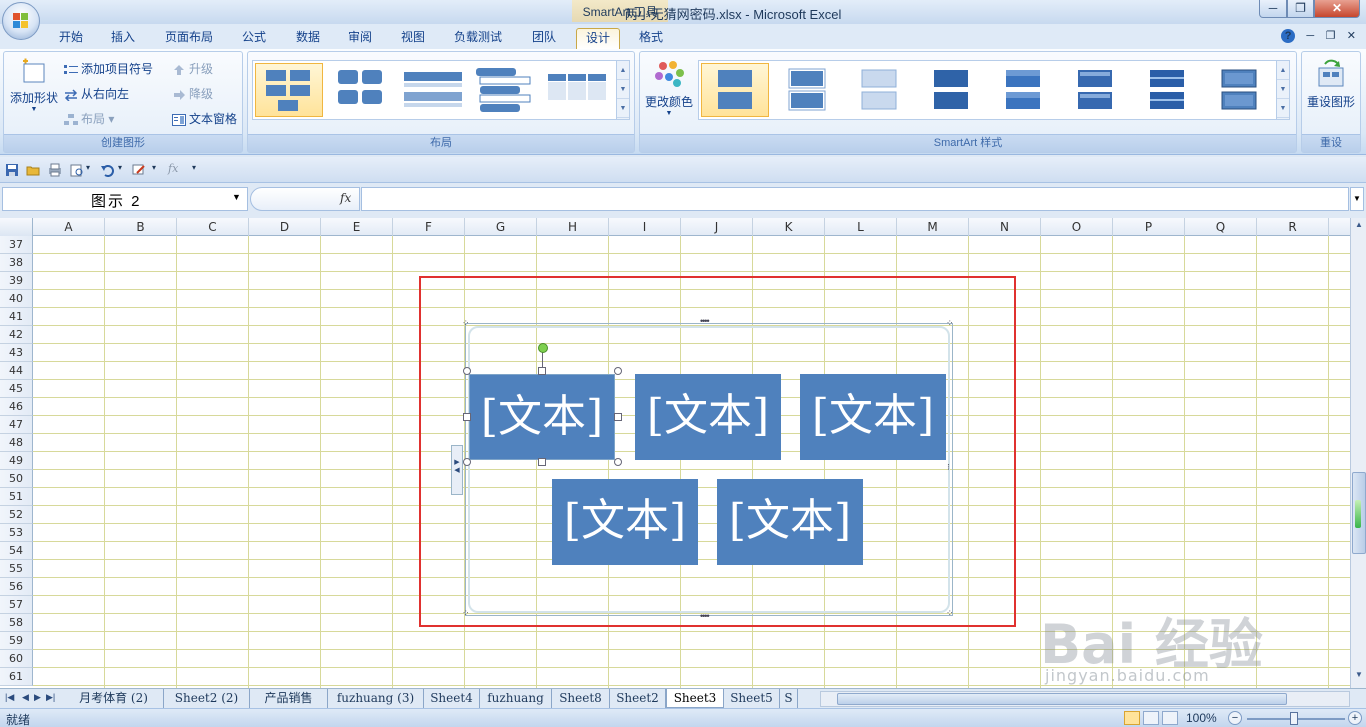 The width and height of the screenshot is (1366, 727). What do you see at coordinates (542, 417) in the screenshot?
I see `smartart-node-1: [文本]` at bounding box center [542, 417].